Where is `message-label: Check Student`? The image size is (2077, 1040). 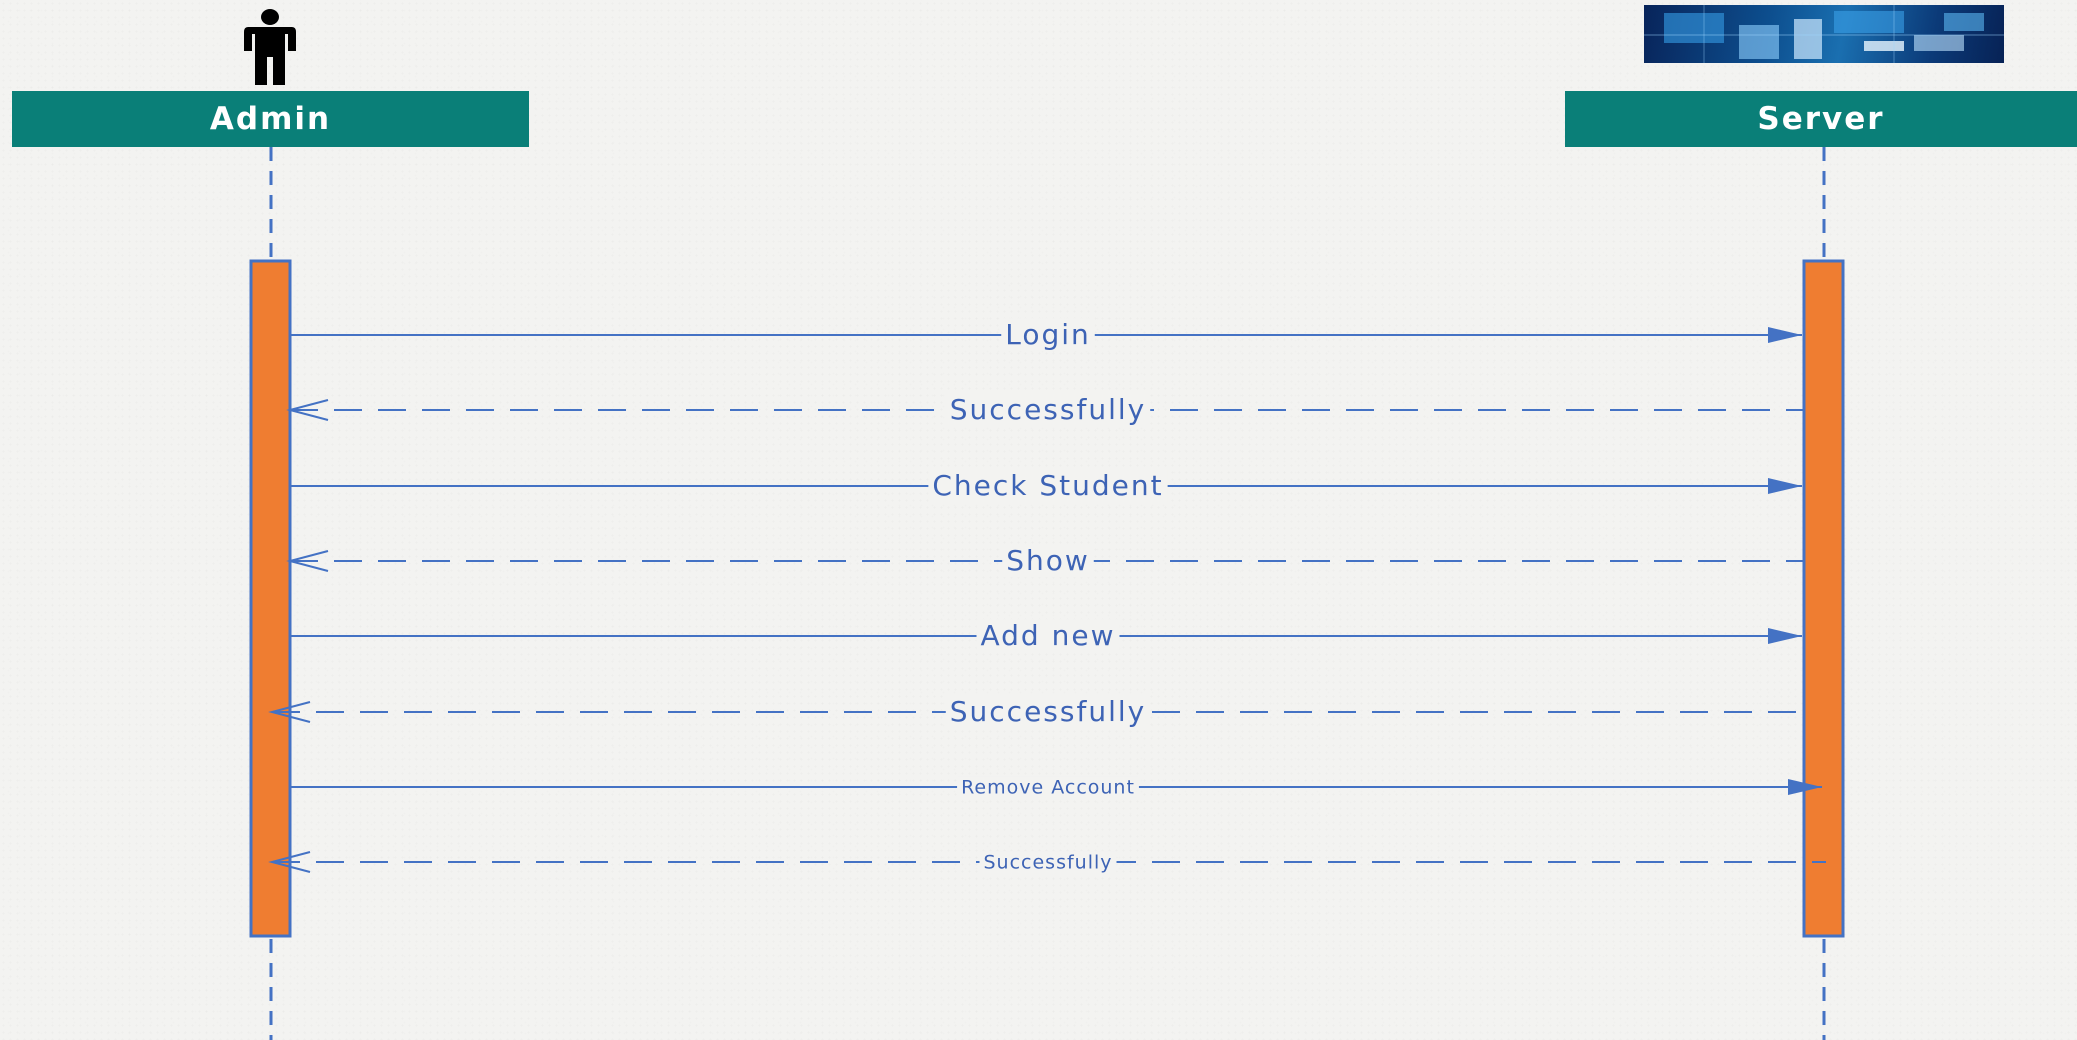 message-label: Check Student is located at coordinates (1047, 485).